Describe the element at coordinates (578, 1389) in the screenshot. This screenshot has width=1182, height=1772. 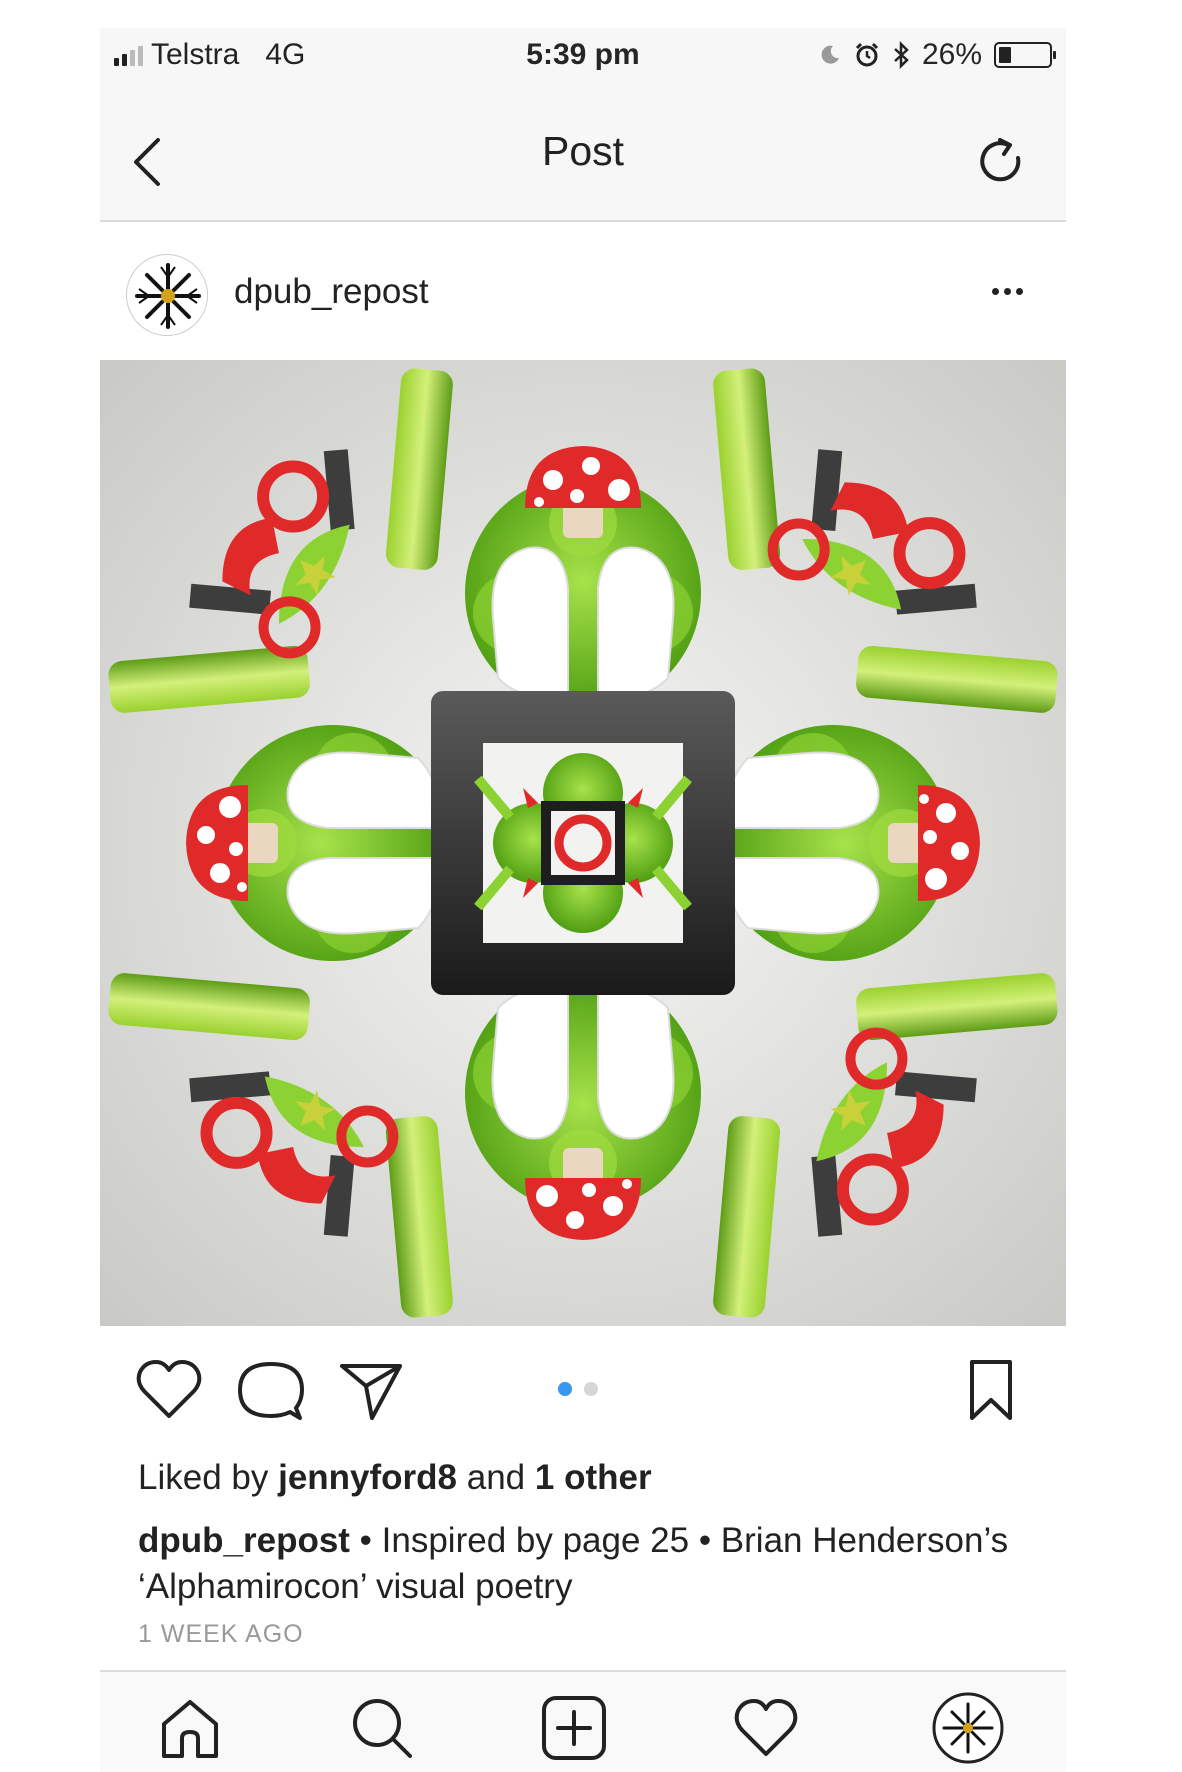
I see `carousel-indicator` at that location.